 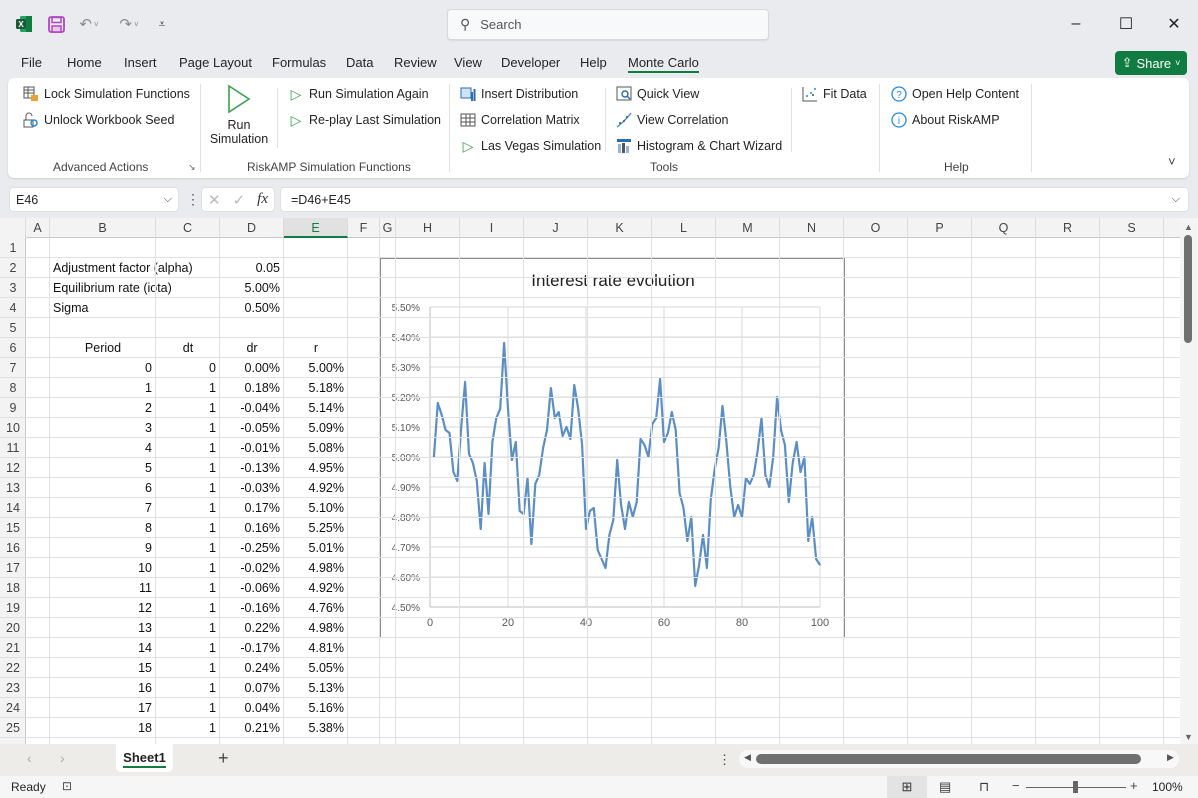 I want to click on table-cell: 5.08%, so click(x=315, y=448).